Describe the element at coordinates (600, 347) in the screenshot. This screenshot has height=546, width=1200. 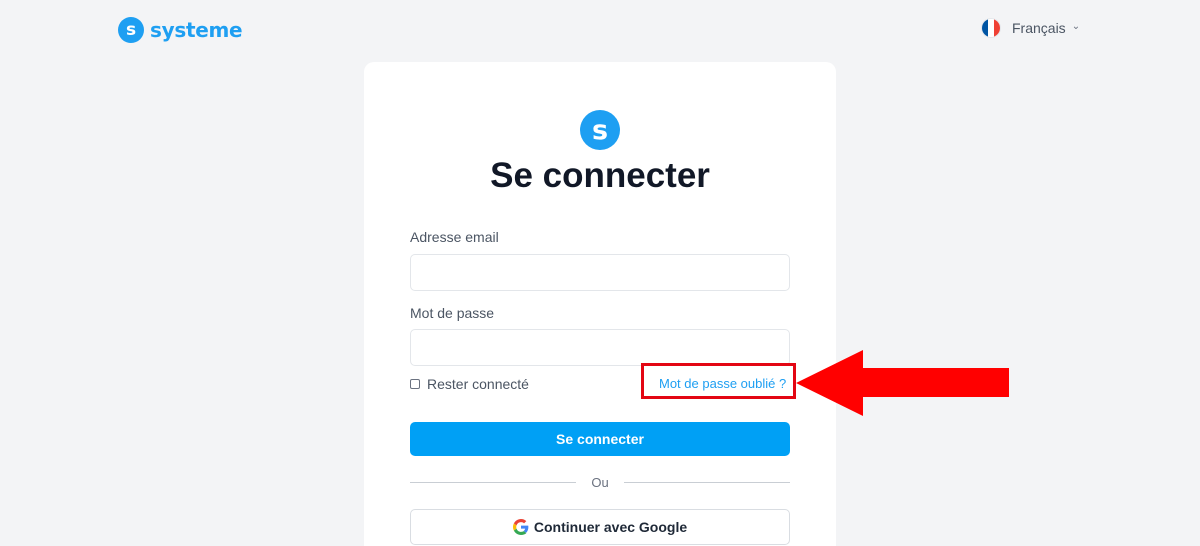
I see `password-field` at that location.